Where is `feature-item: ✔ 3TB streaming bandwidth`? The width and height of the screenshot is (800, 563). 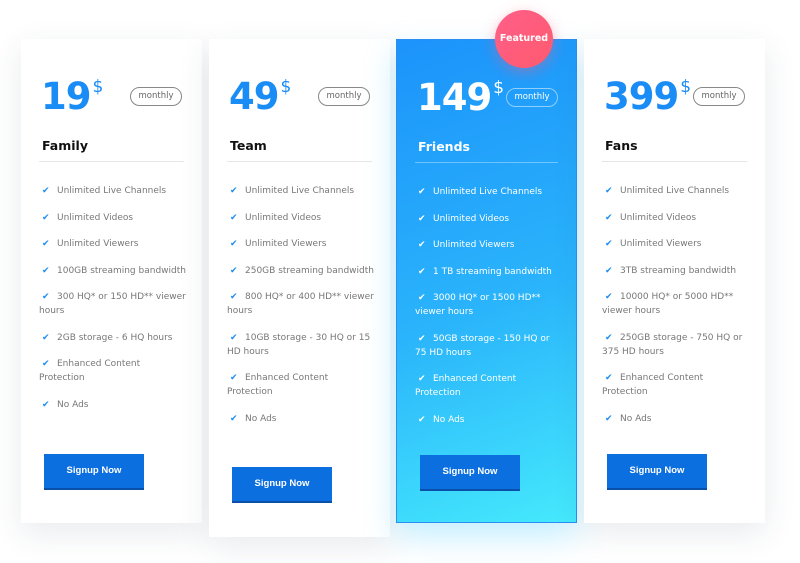 feature-item: ✔ 3TB streaming bandwidth is located at coordinates (676, 271).